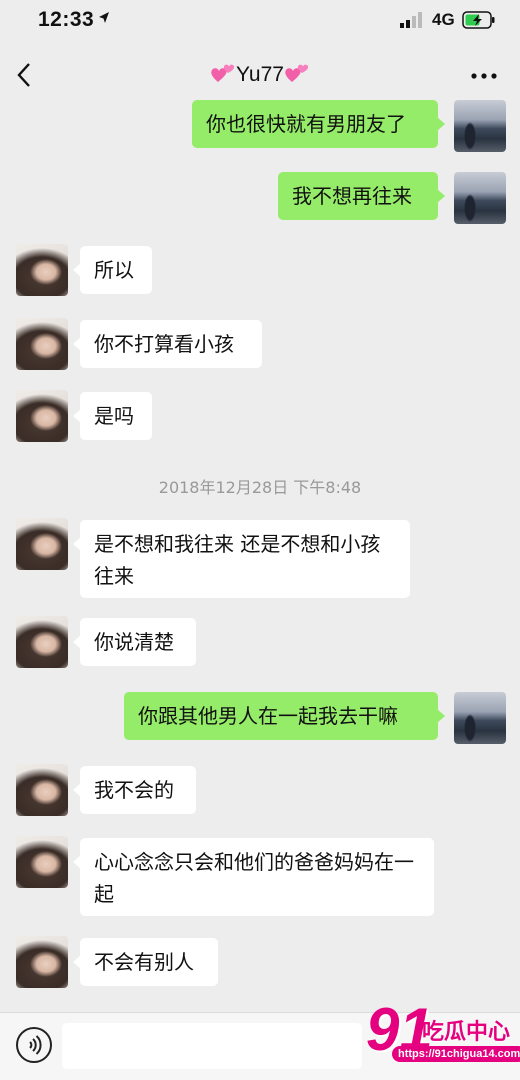  Describe the element at coordinates (134, 790) in the screenshot. I see `received-message-bubble: 我不会的` at that location.